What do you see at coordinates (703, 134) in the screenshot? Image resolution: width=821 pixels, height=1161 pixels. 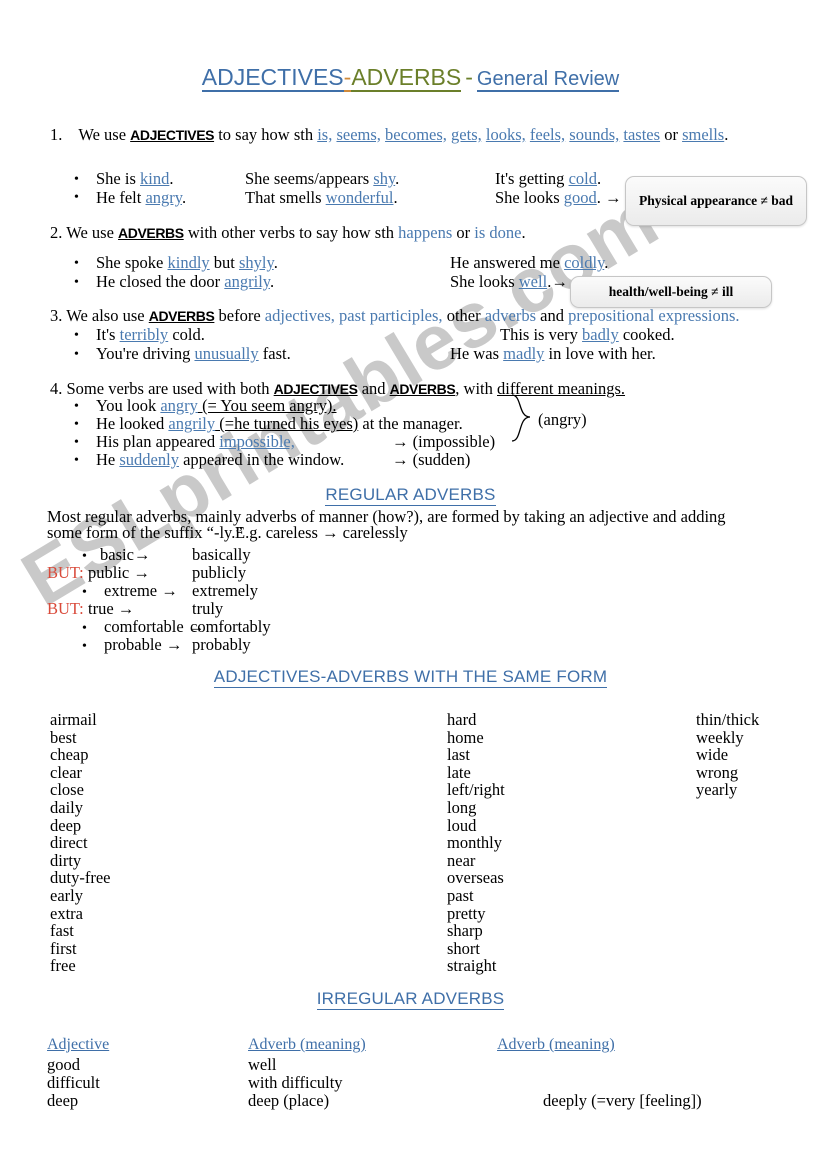 I see `rule-1-last-verb: smells` at bounding box center [703, 134].